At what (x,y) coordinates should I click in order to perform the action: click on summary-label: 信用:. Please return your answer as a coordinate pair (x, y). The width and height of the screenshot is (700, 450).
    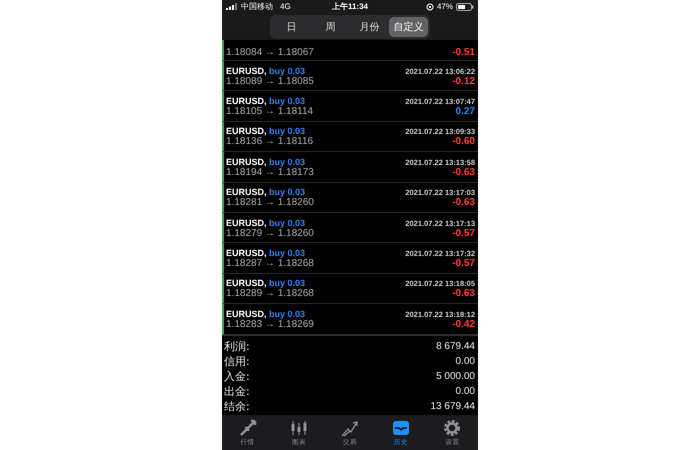
    Looking at the image, I should click on (237, 361).